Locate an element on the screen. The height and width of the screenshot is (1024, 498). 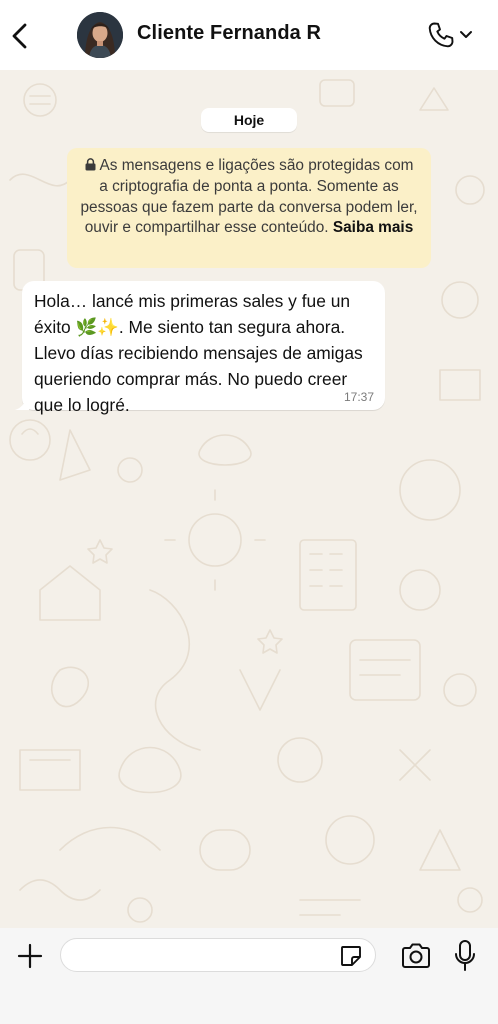
avatar-image is located at coordinates (100, 35).